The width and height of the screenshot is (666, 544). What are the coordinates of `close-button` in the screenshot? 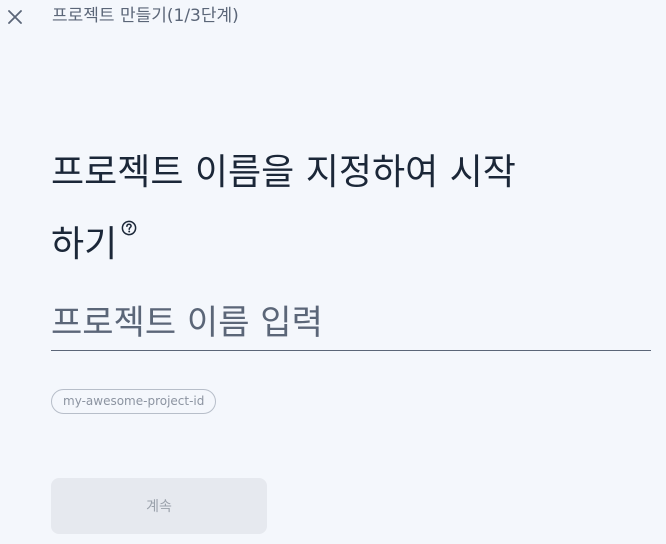 It's located at (15, 17).